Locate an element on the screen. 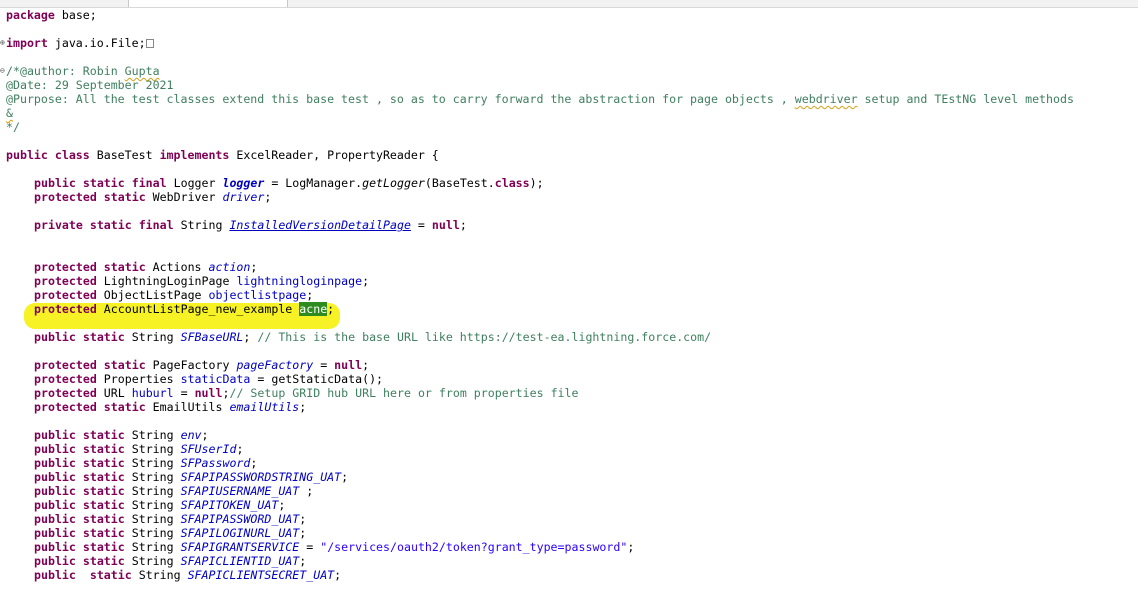  keyword: implements is located at coordinates (194, 155).